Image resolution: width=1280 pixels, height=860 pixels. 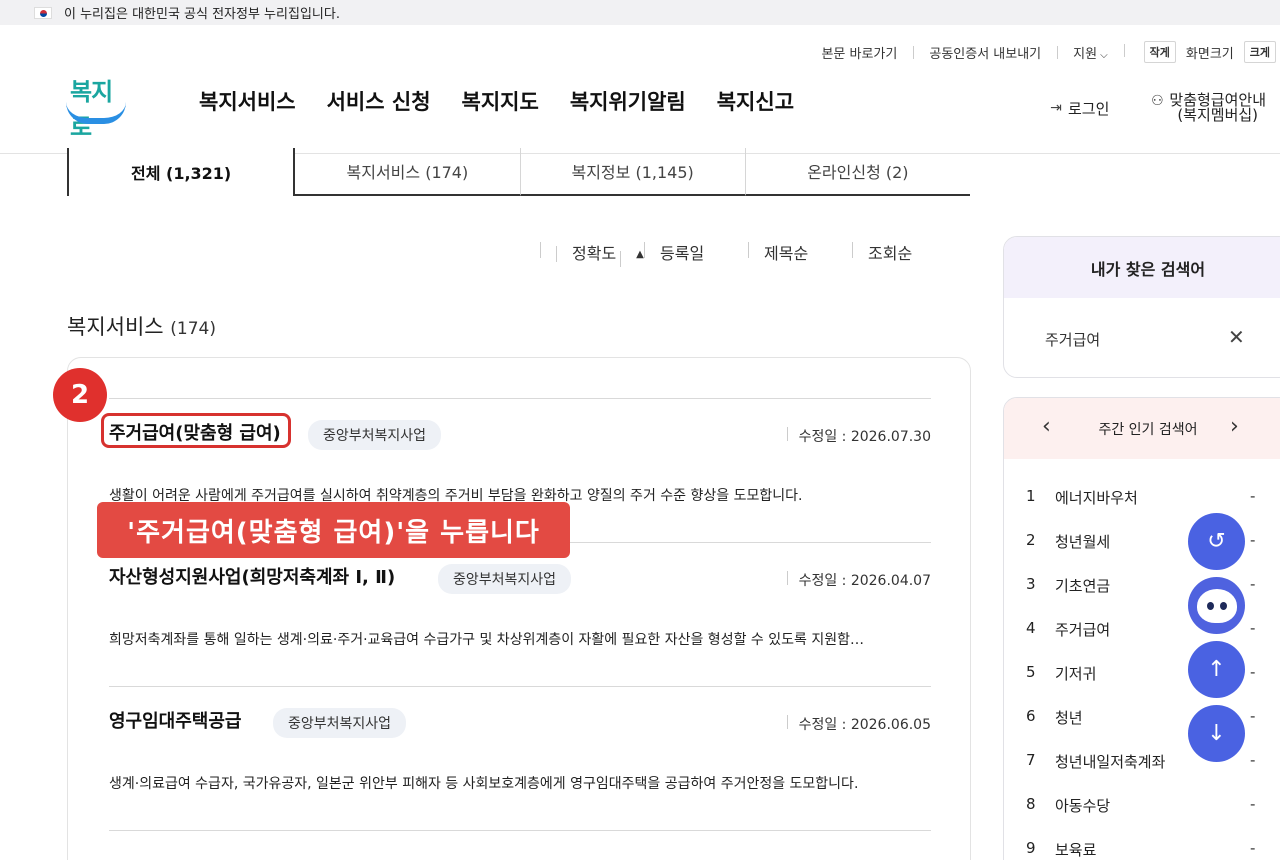 I want to click on scroll-bottom-button: ↓, so click(x=1216, y=733).